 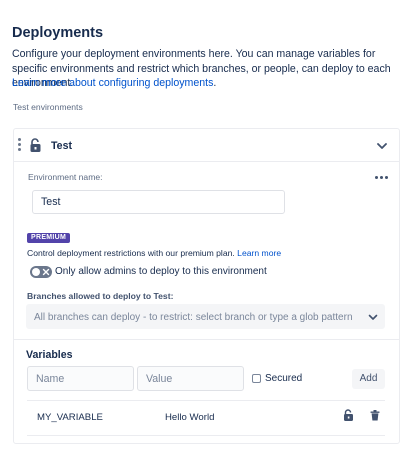 I want to click on secured-checkbox, so click(x=256, y=378).